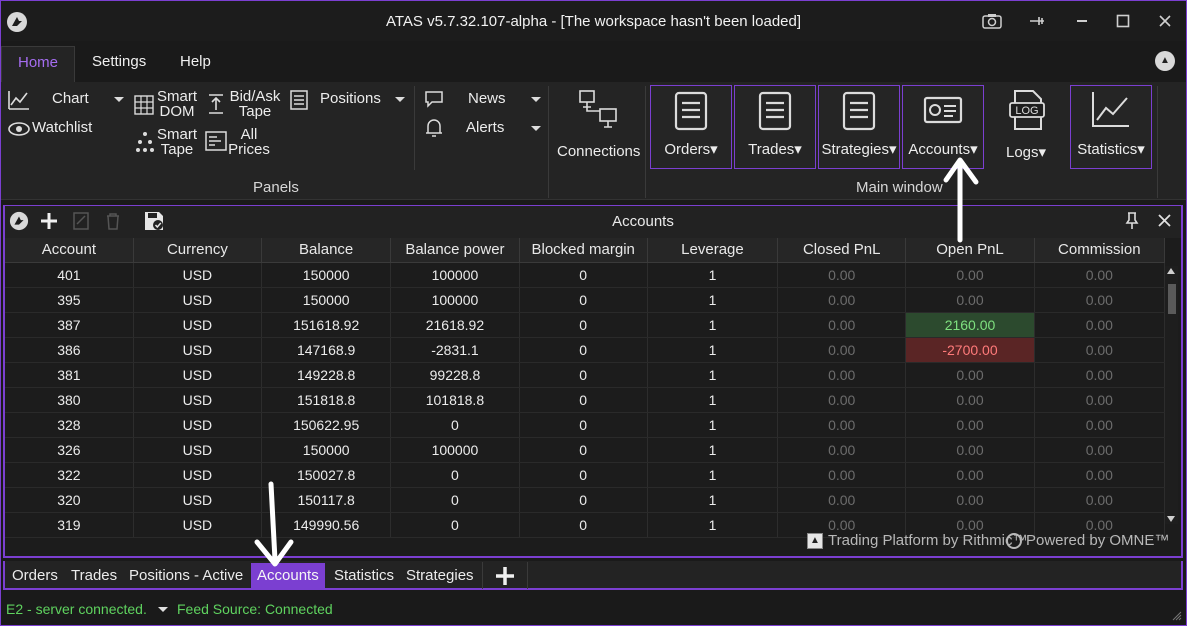 The width and height of the screenshot is (1187, 626). I want to click on bottom-tab-strategies: Strategies, so click(440, 575).